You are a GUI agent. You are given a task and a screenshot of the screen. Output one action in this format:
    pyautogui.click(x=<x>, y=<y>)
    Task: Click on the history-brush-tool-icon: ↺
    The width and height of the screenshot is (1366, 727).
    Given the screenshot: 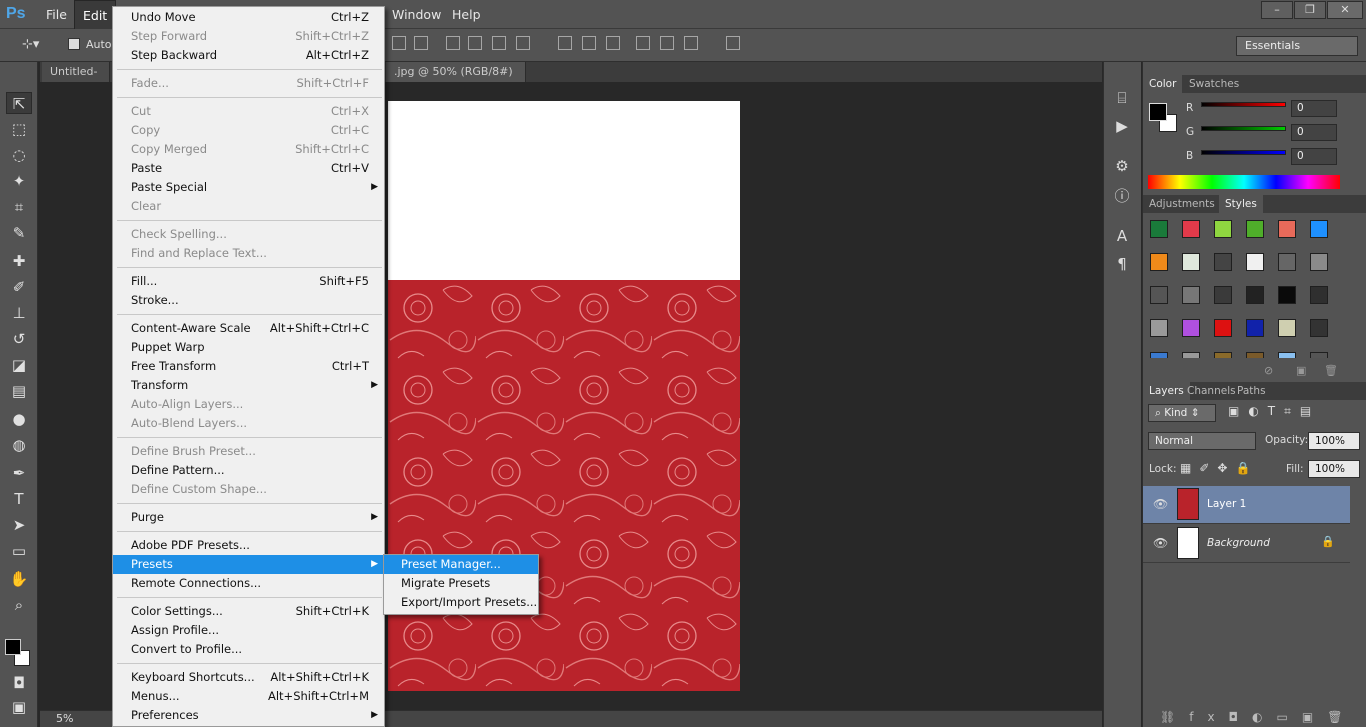 What is the action you would take?
    pyautogui.click(x=19, y=339)
    